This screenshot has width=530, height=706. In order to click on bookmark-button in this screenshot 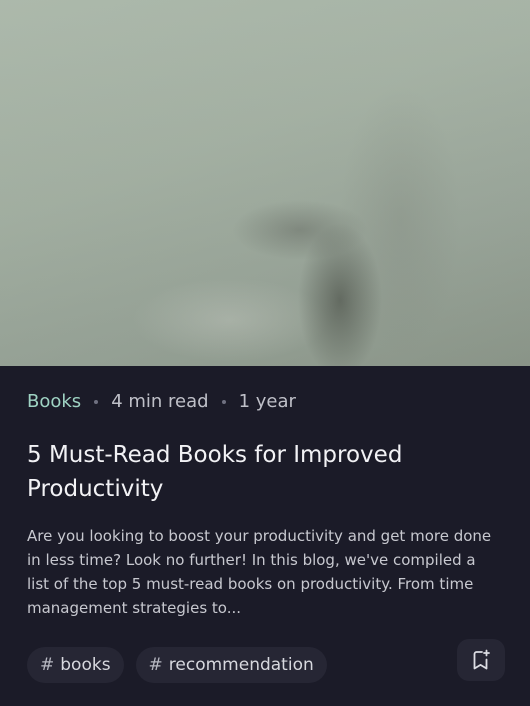, I will do `click(481, 660)`.